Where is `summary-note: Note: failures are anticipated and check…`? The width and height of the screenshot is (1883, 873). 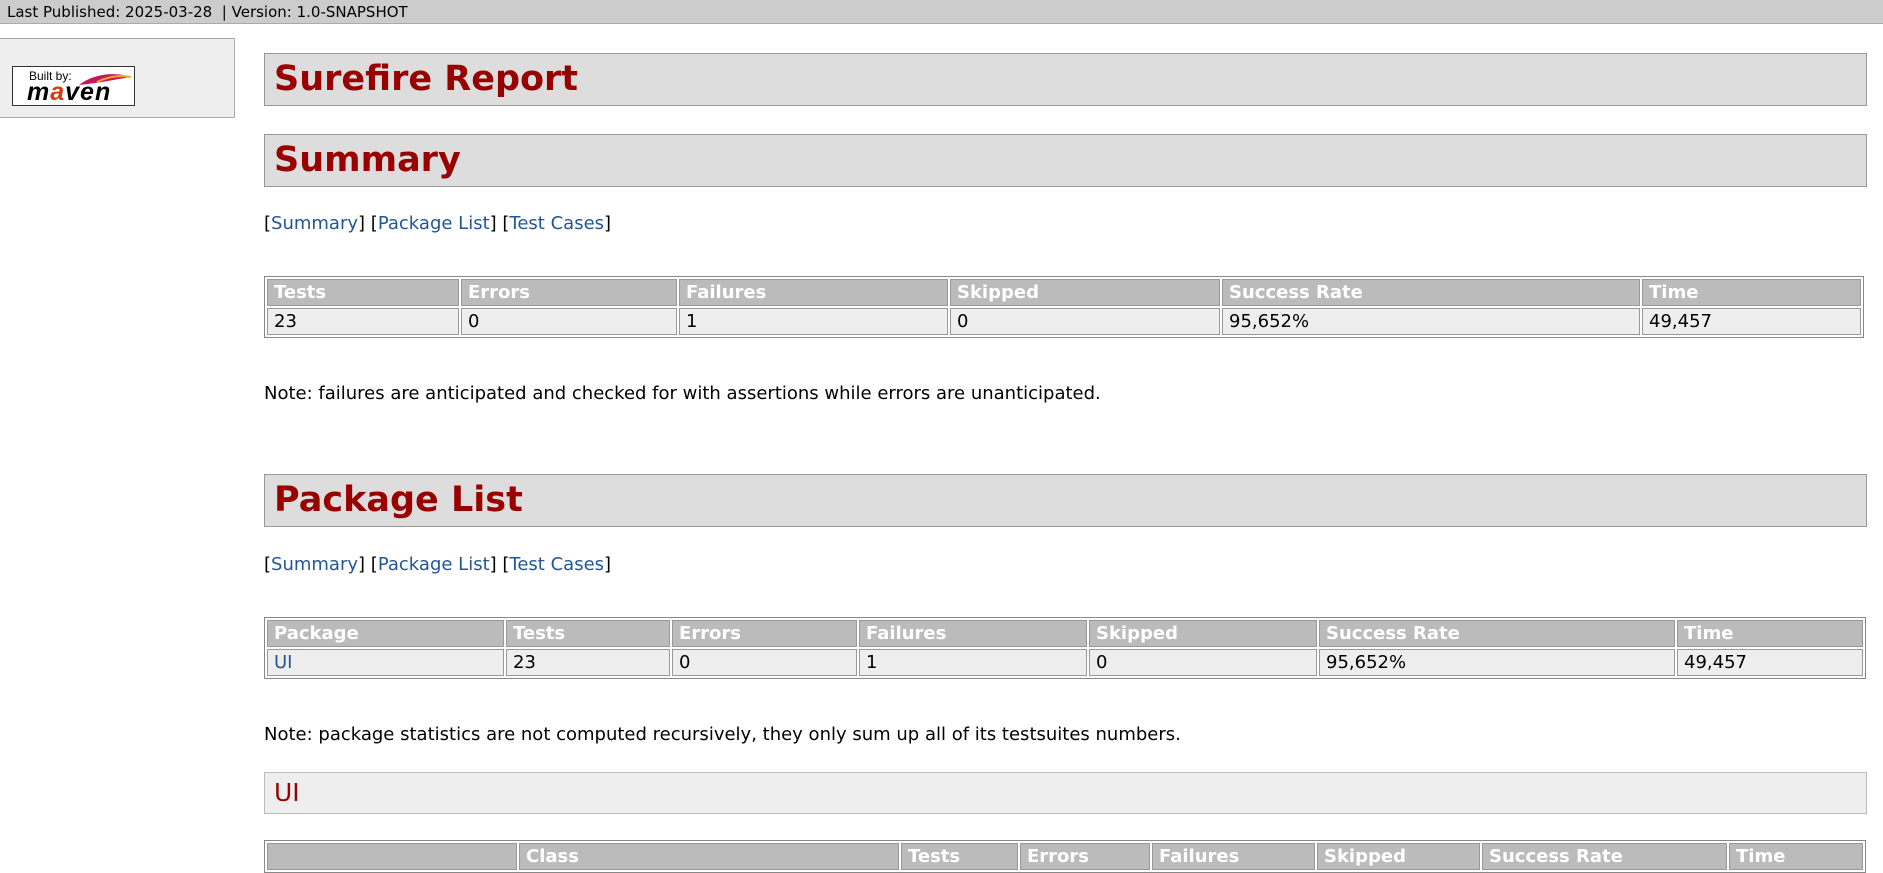 summary-note: Note: failures are anticipated and check… is located at coordinates (682, 393).